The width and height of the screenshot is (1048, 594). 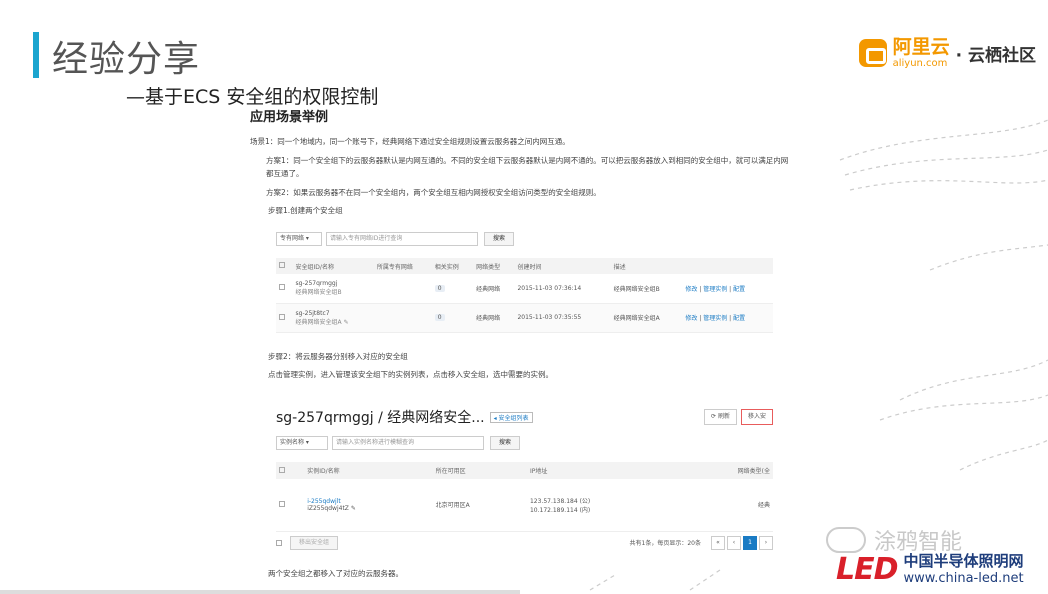 I want to click on zone: 北京可用区A, so click(x=479, y=505).